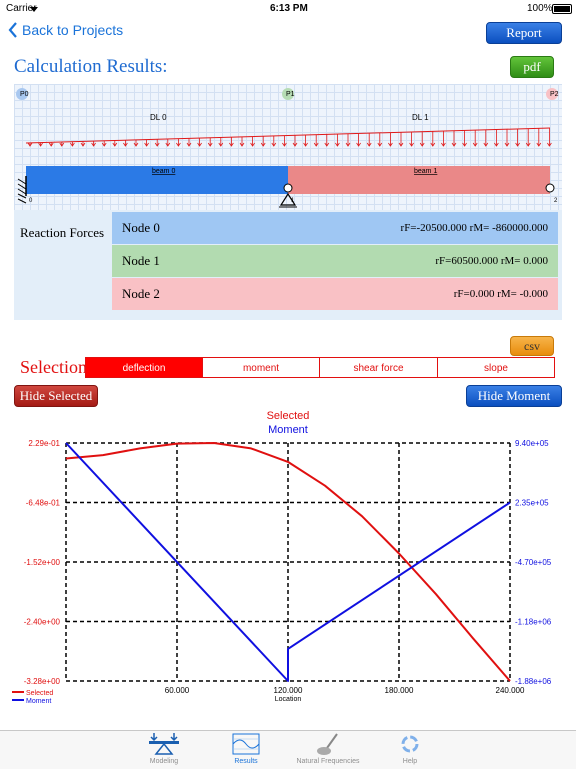 Image resolution: width=576 pixels, height=769 pixels. What do you see at coordinates (378, 367) in the screenshot?
I see `segment-shear-force: shear force` at bounding box center [378, 367].